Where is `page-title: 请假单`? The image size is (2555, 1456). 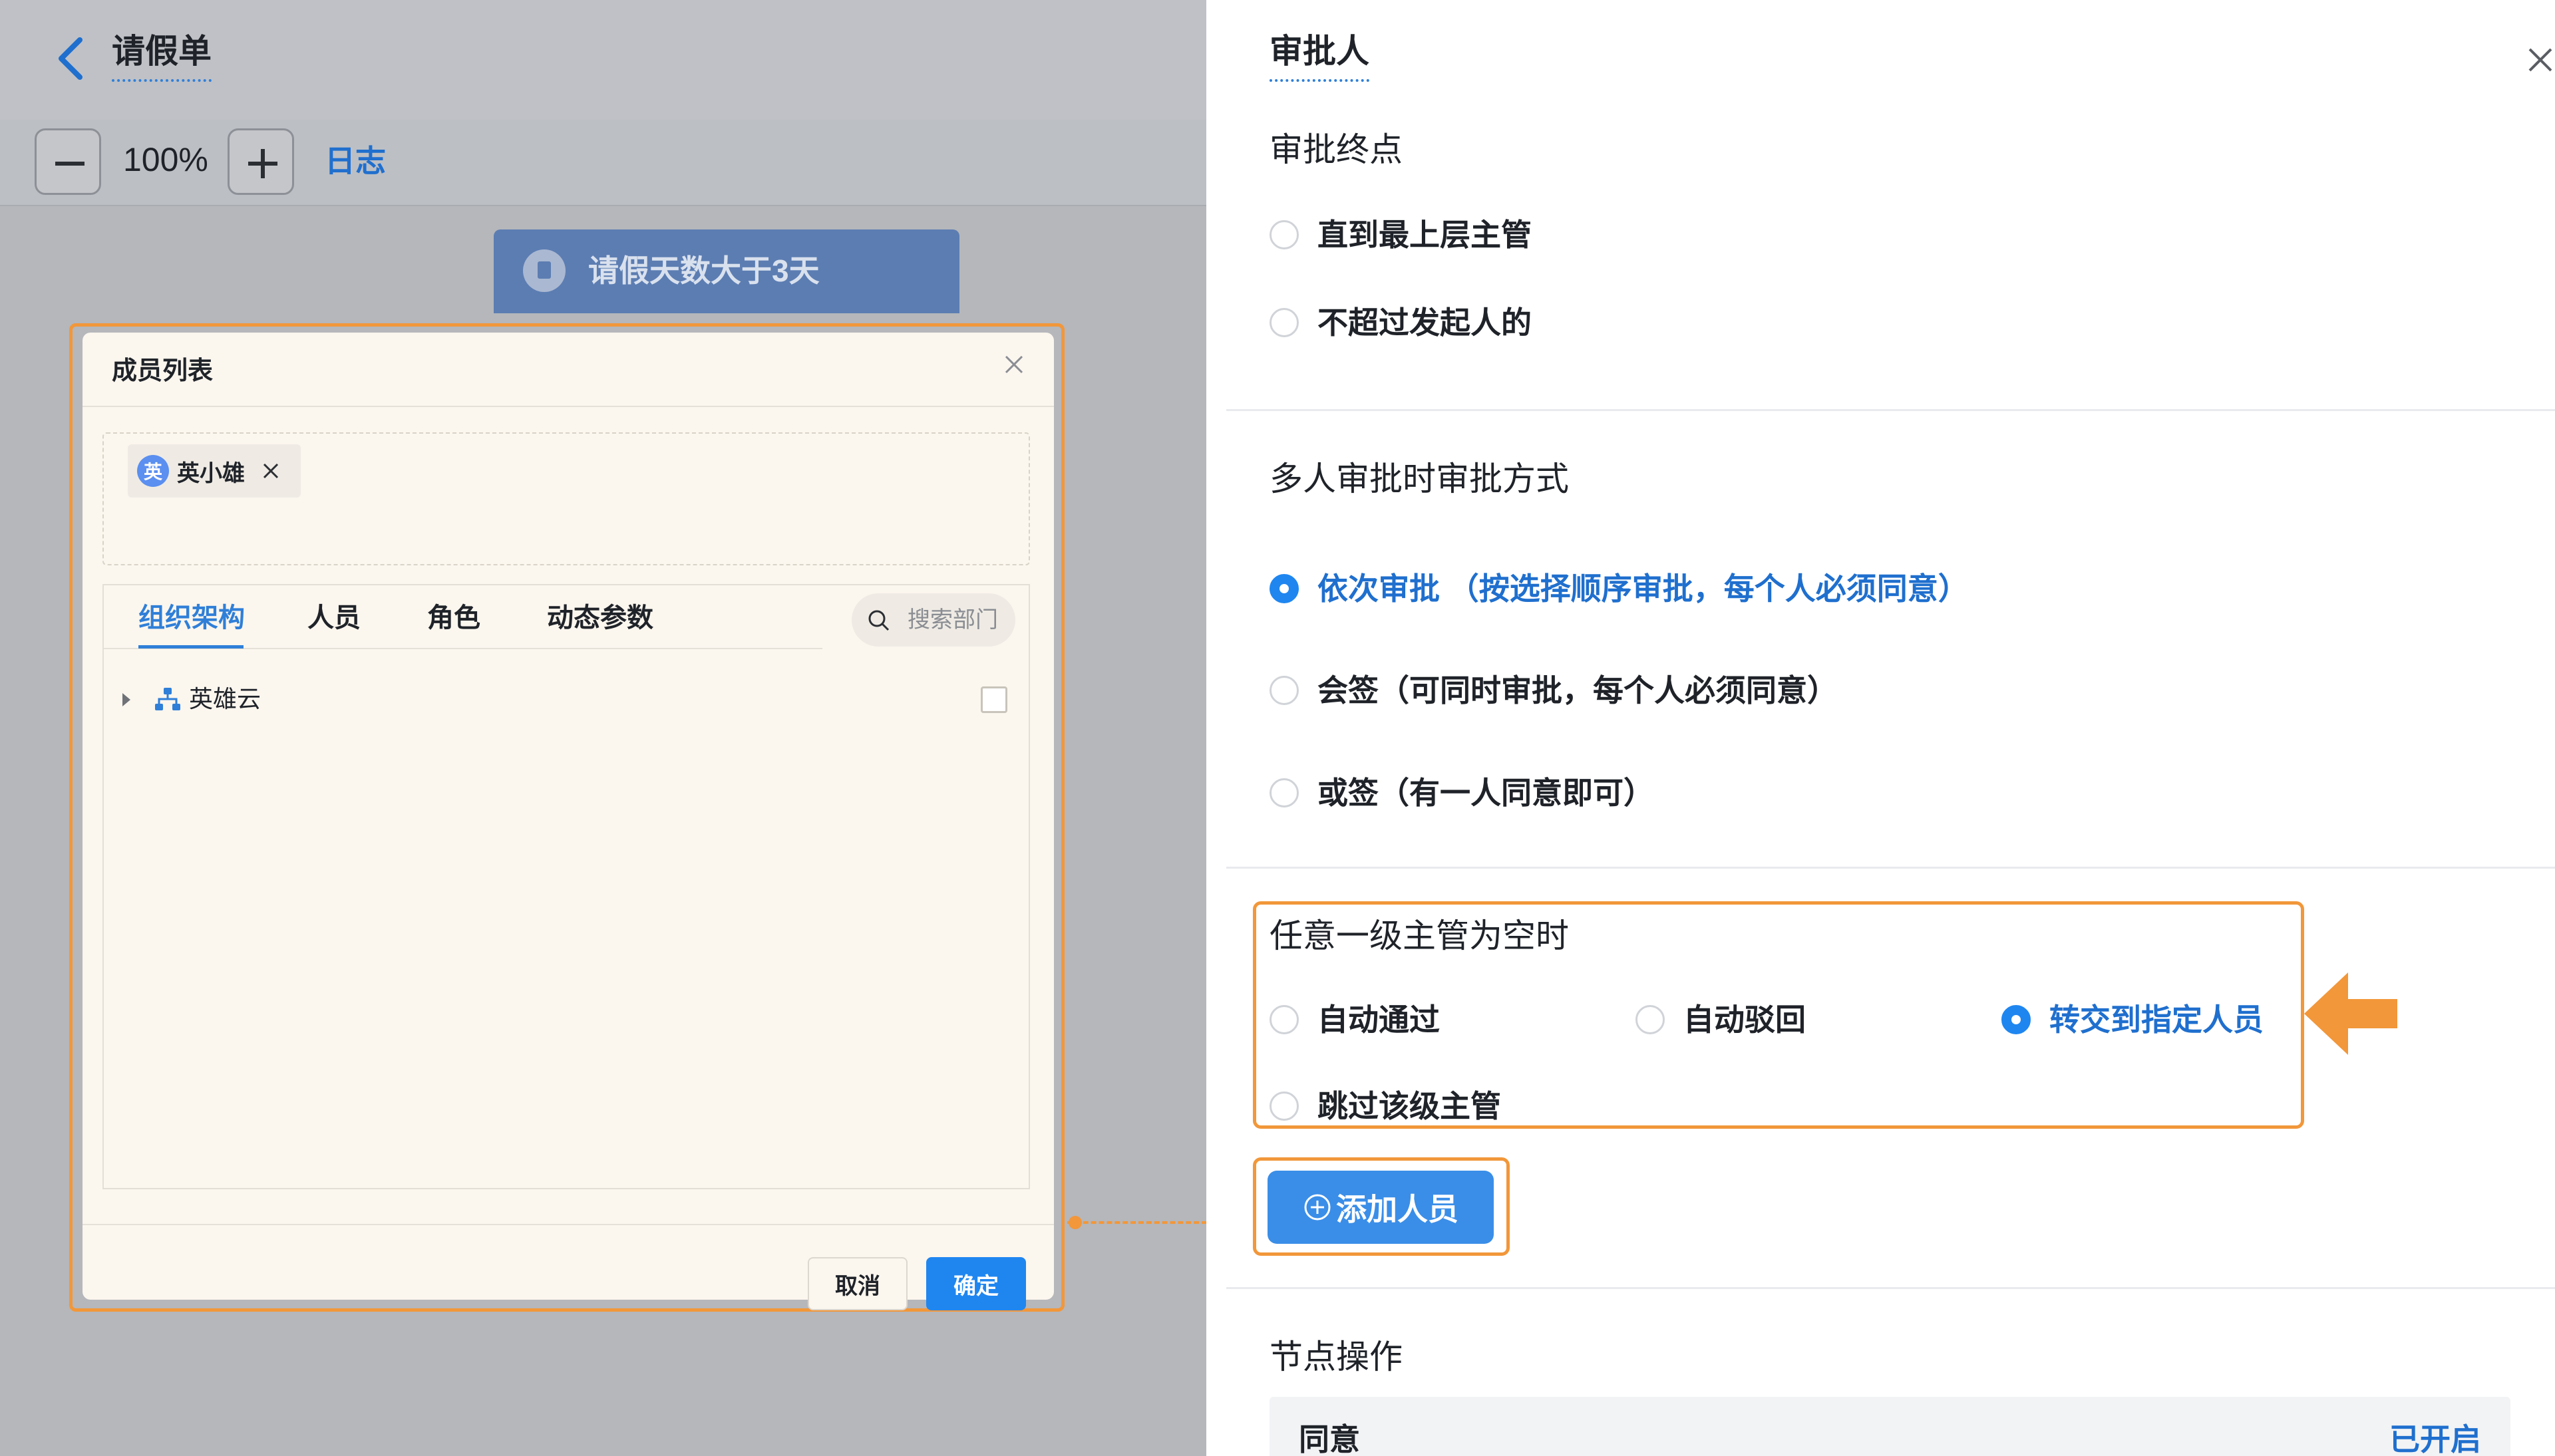
page-title: 请假单 is located at coordinates (162, 56).